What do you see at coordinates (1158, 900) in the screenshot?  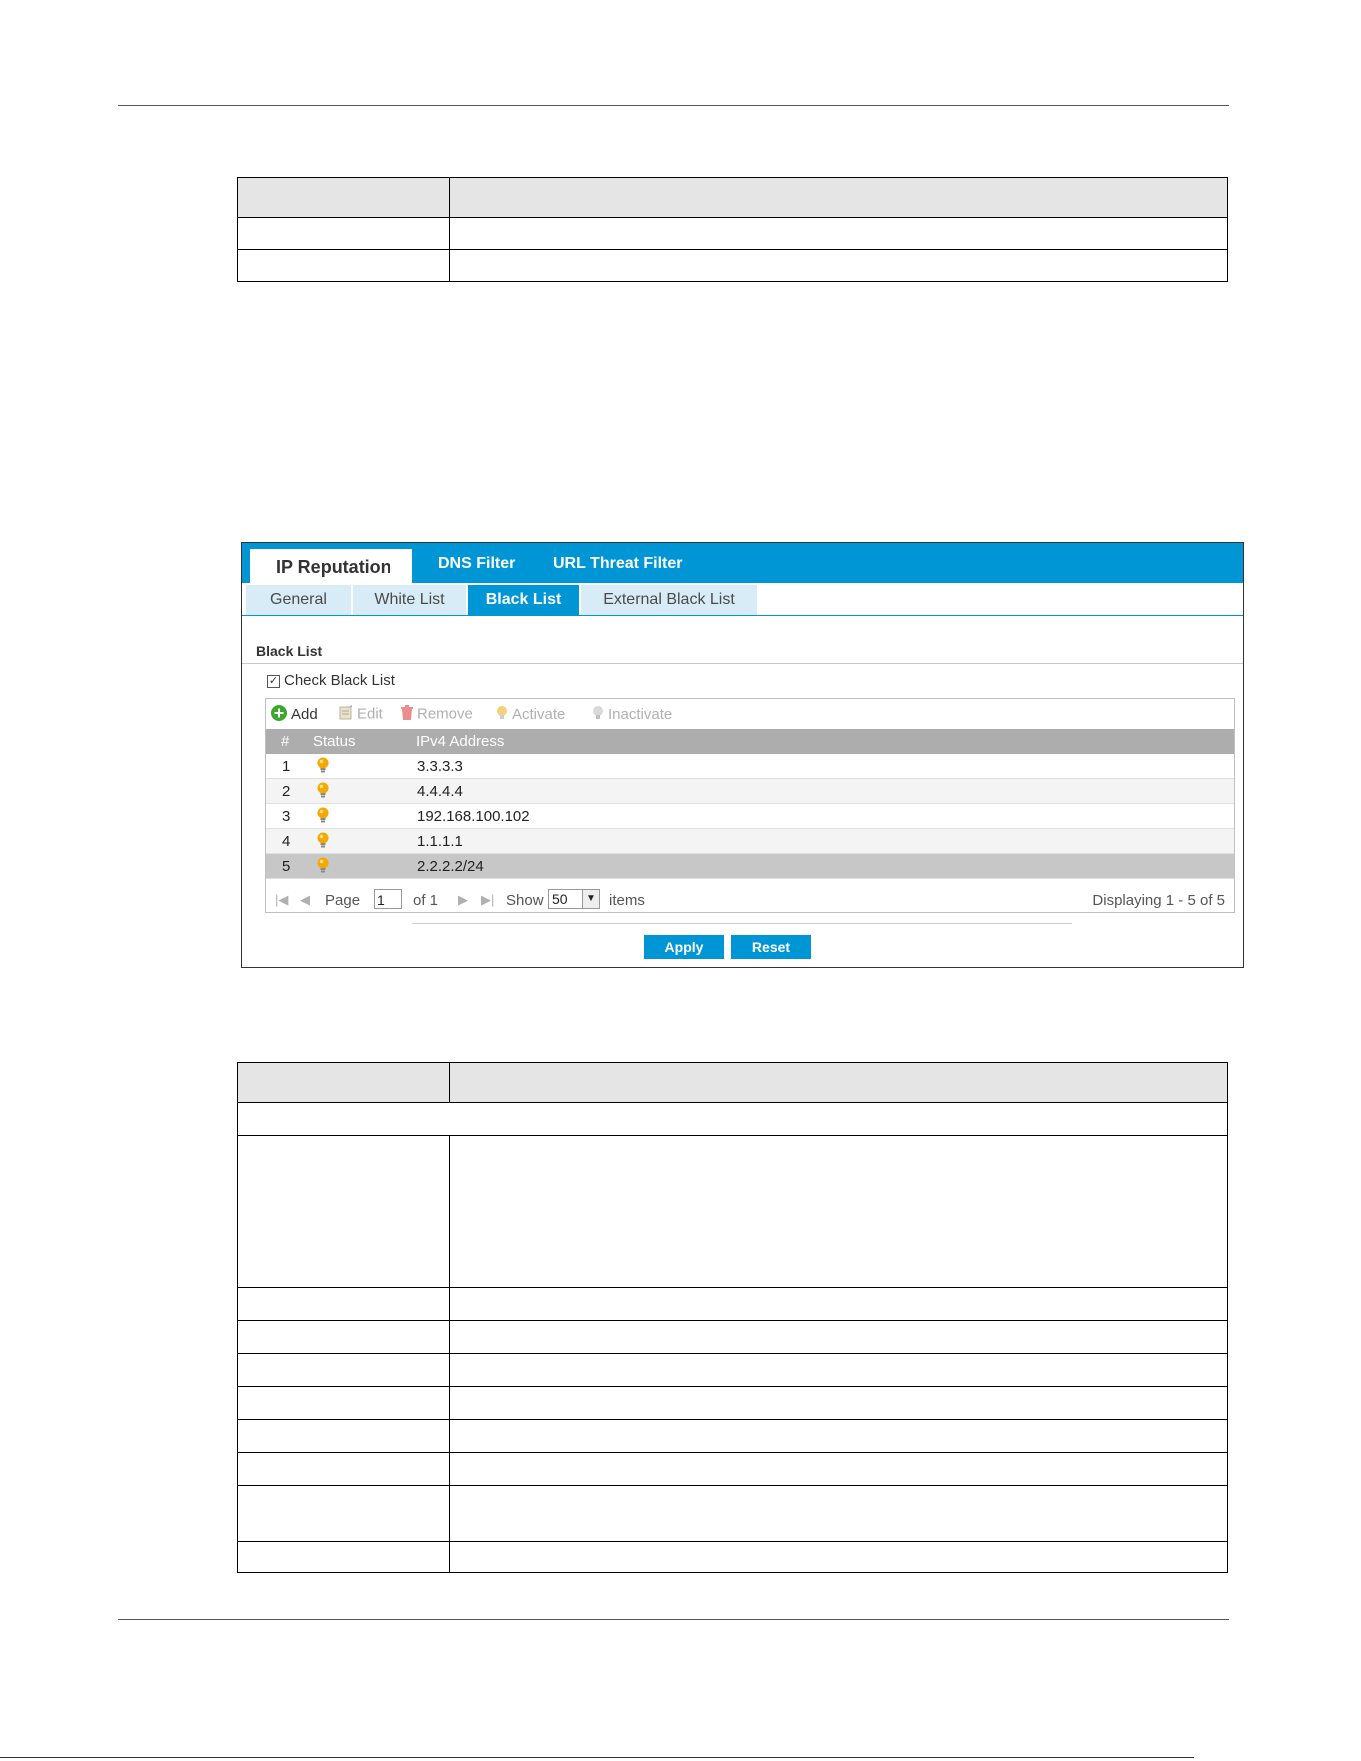 I see `displaying-count: Displaying 1 - 5 of 5` at bounding box center [1158, 900].